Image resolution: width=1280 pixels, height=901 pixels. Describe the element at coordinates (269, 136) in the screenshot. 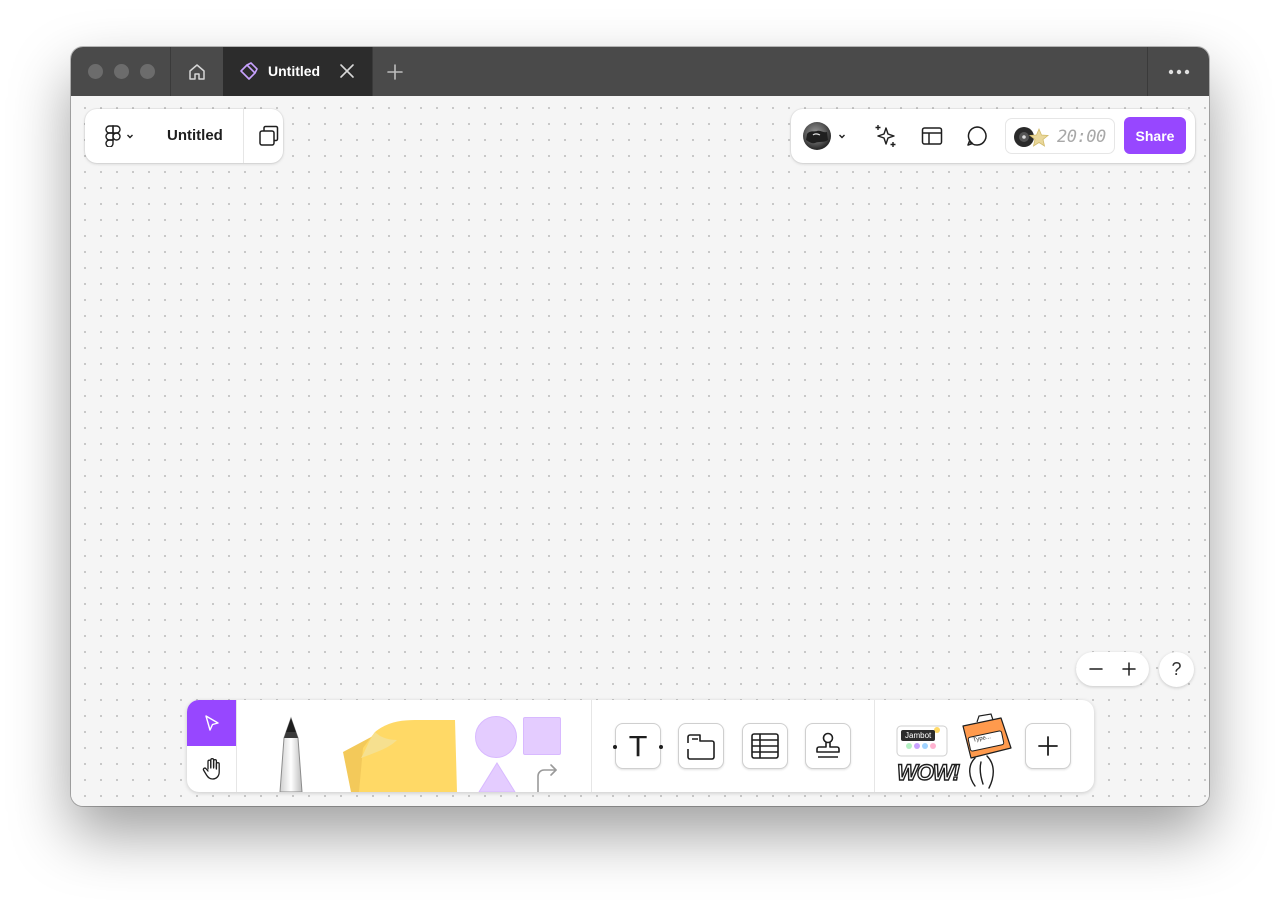

I see `pages-icon` at that location.